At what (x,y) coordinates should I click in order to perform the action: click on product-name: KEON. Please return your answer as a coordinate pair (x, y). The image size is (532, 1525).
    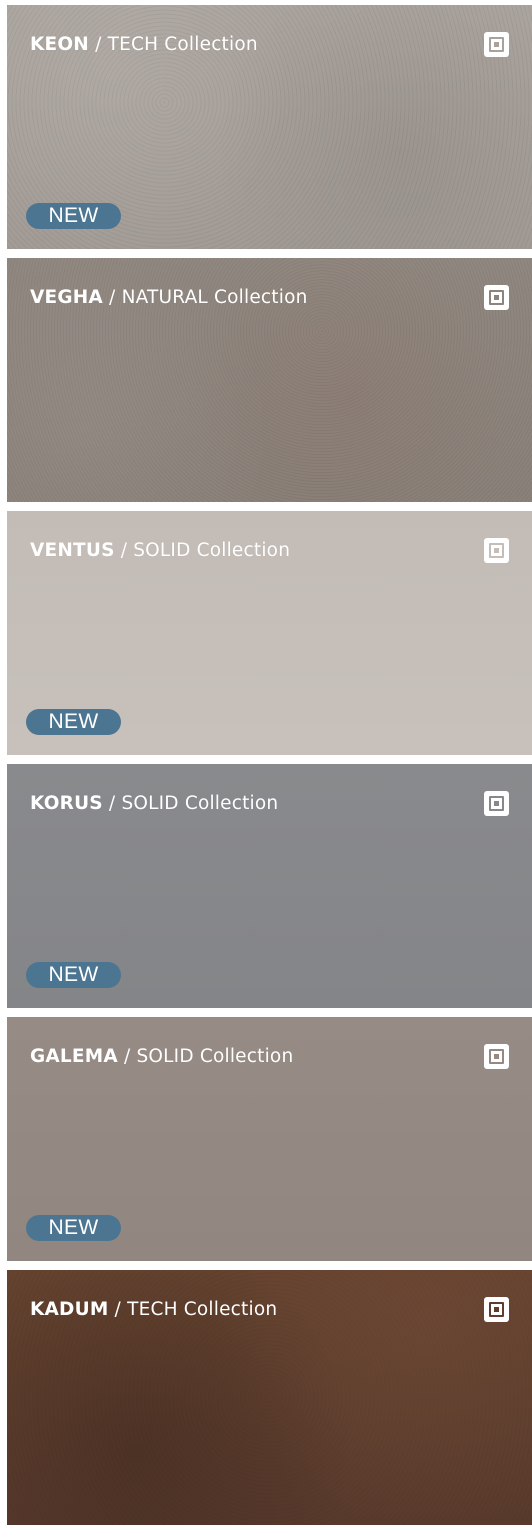
    Looking at the image, I should click on (59, 44).